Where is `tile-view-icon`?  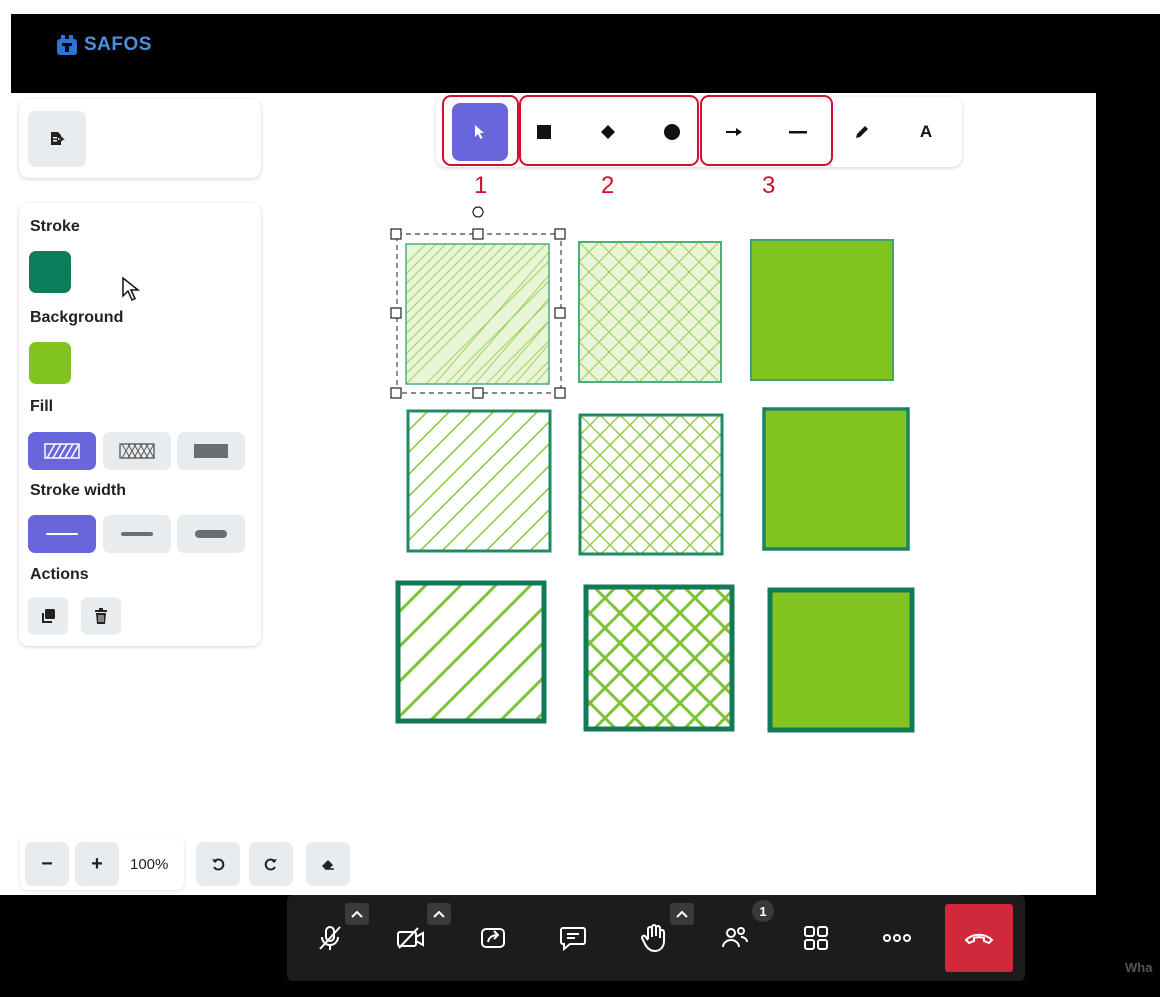
tile-view-icon is located at coordinates (816, 938).